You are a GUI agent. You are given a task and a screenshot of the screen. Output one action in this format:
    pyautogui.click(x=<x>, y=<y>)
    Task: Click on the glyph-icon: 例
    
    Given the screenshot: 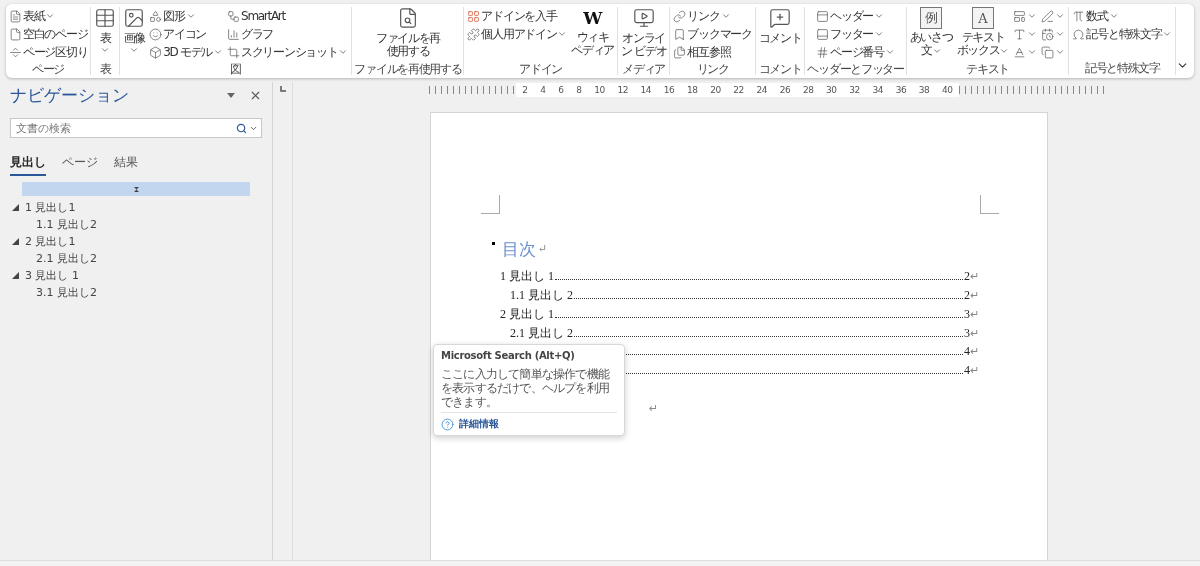 What is the action you would take?
    pyautogui.click(x=931, y=18)
    